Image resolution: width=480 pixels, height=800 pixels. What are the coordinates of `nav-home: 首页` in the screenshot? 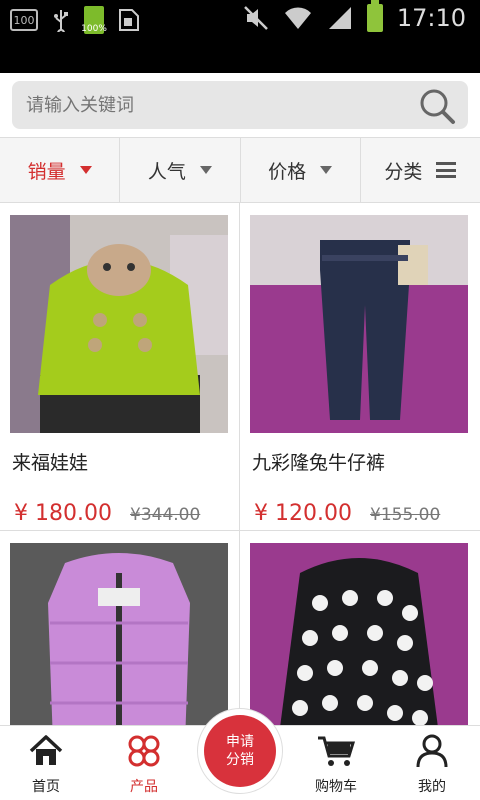 It's located at (46, 765).